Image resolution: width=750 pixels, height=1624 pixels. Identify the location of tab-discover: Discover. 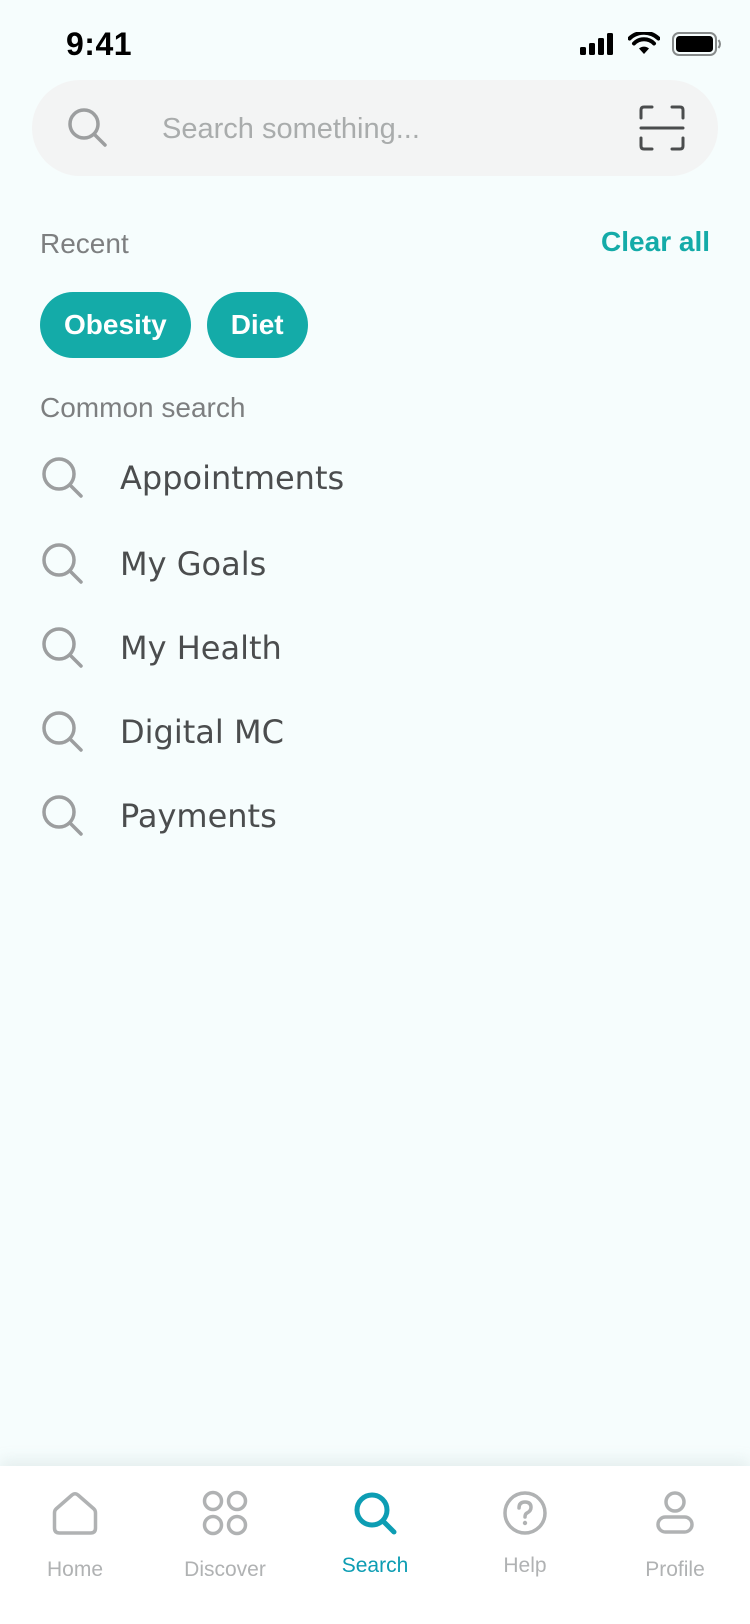
(225, 1545).